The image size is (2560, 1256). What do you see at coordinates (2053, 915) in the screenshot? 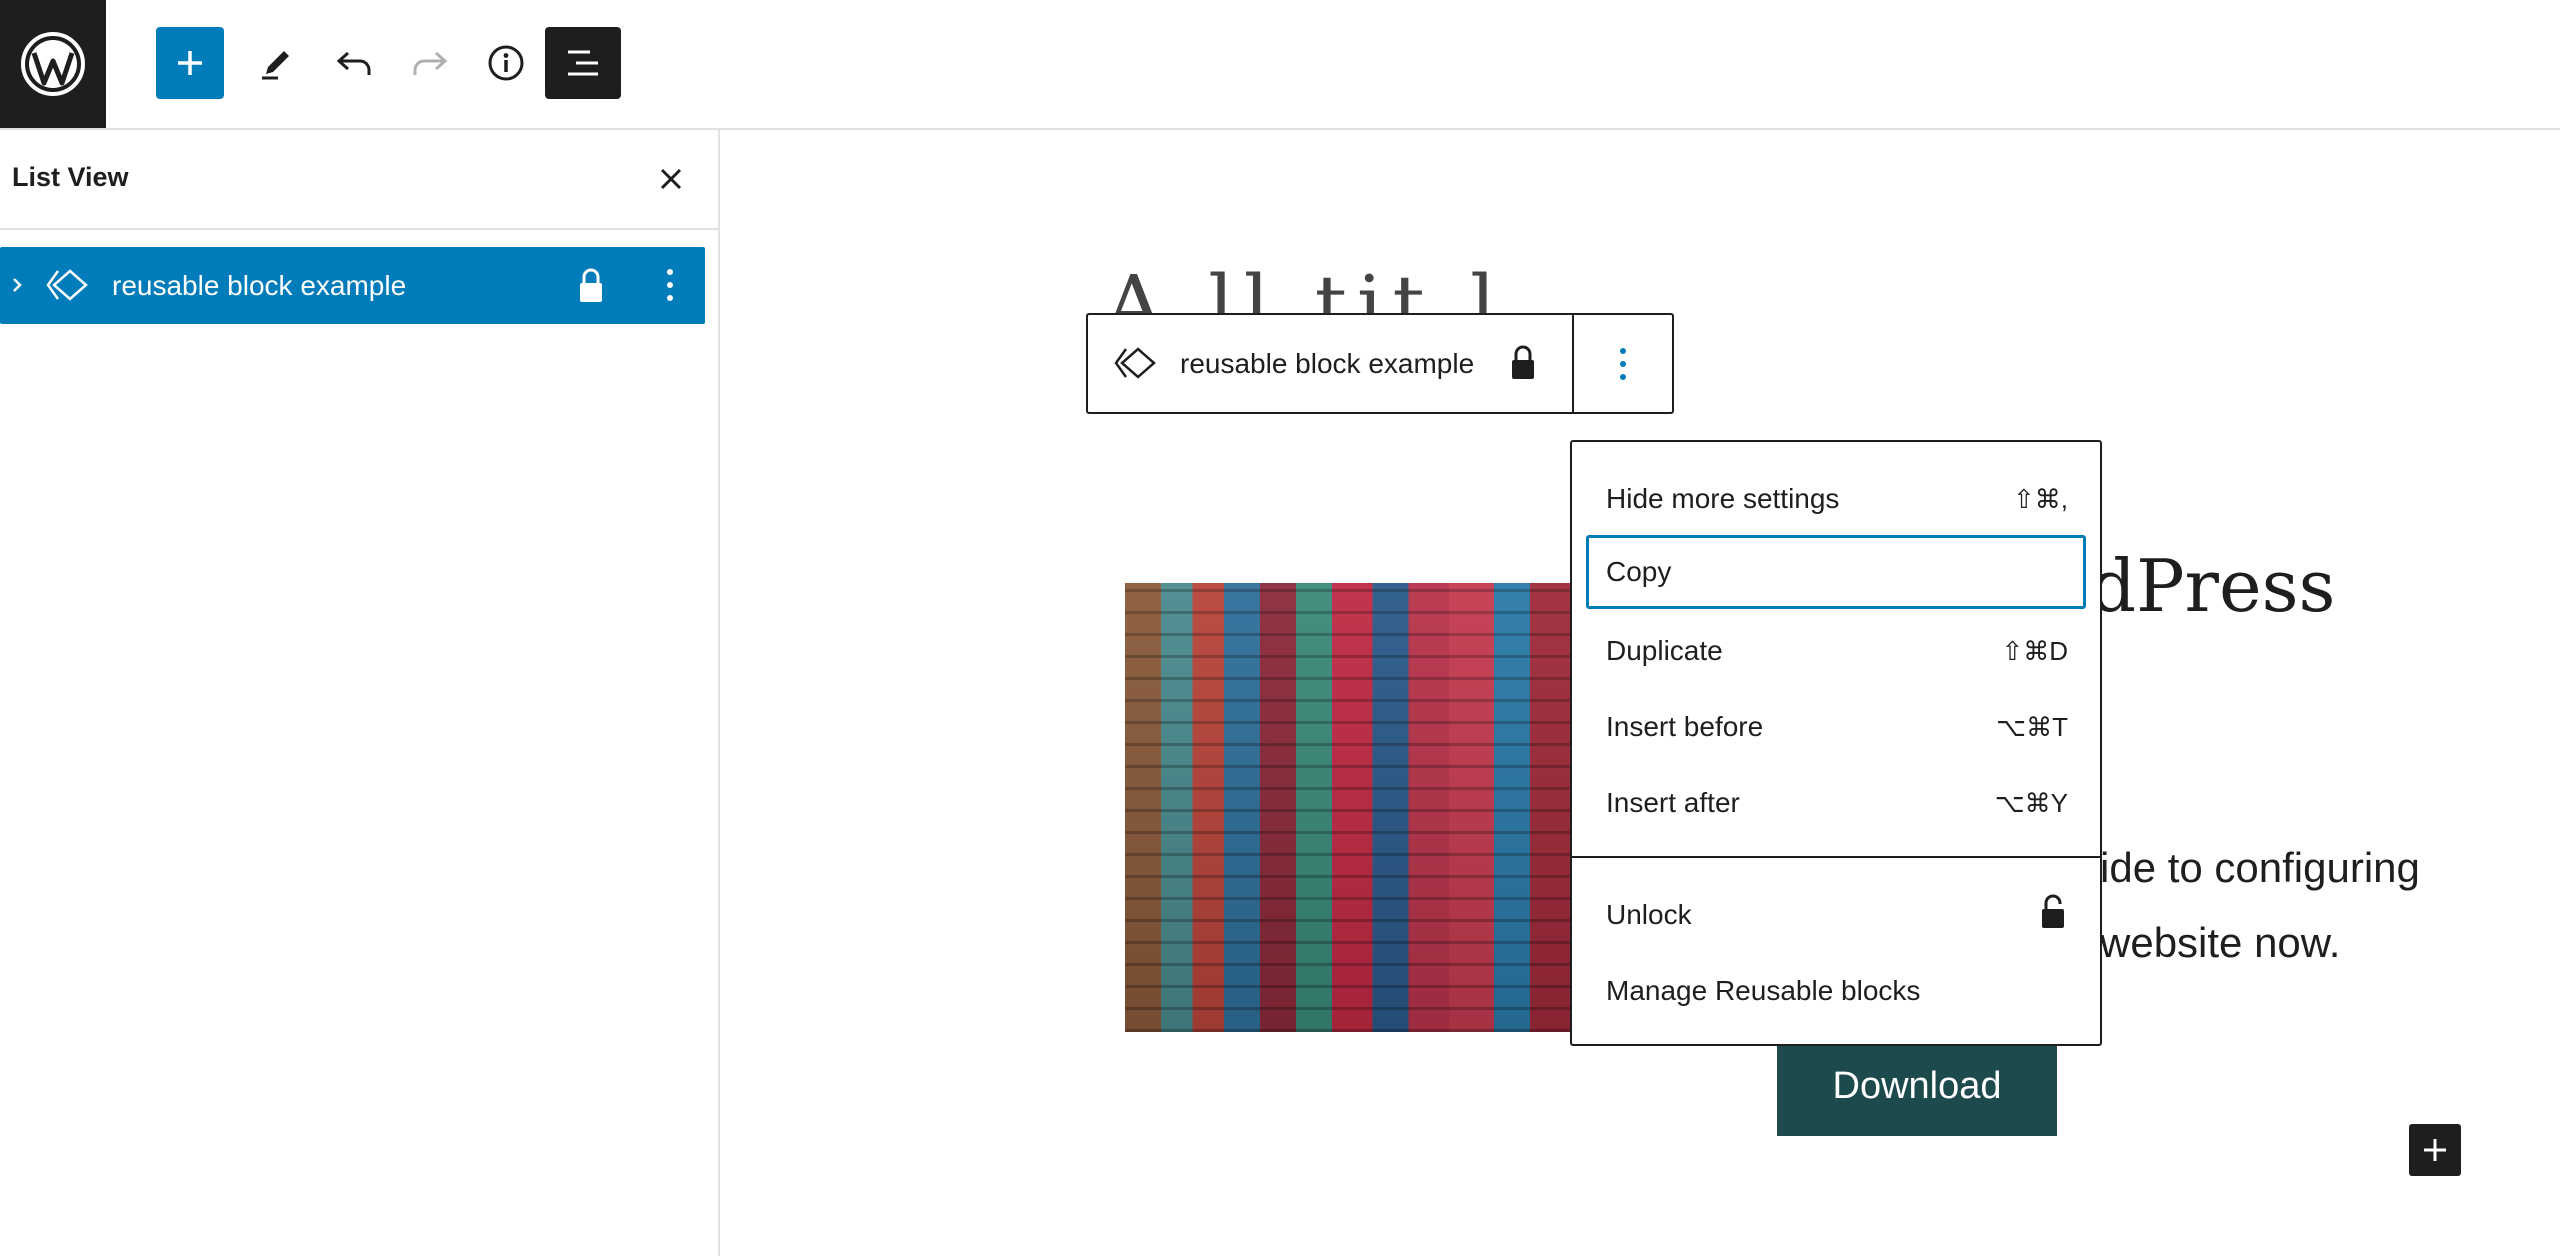
I see `unlock-icon` at bounding box center [2053, 915].